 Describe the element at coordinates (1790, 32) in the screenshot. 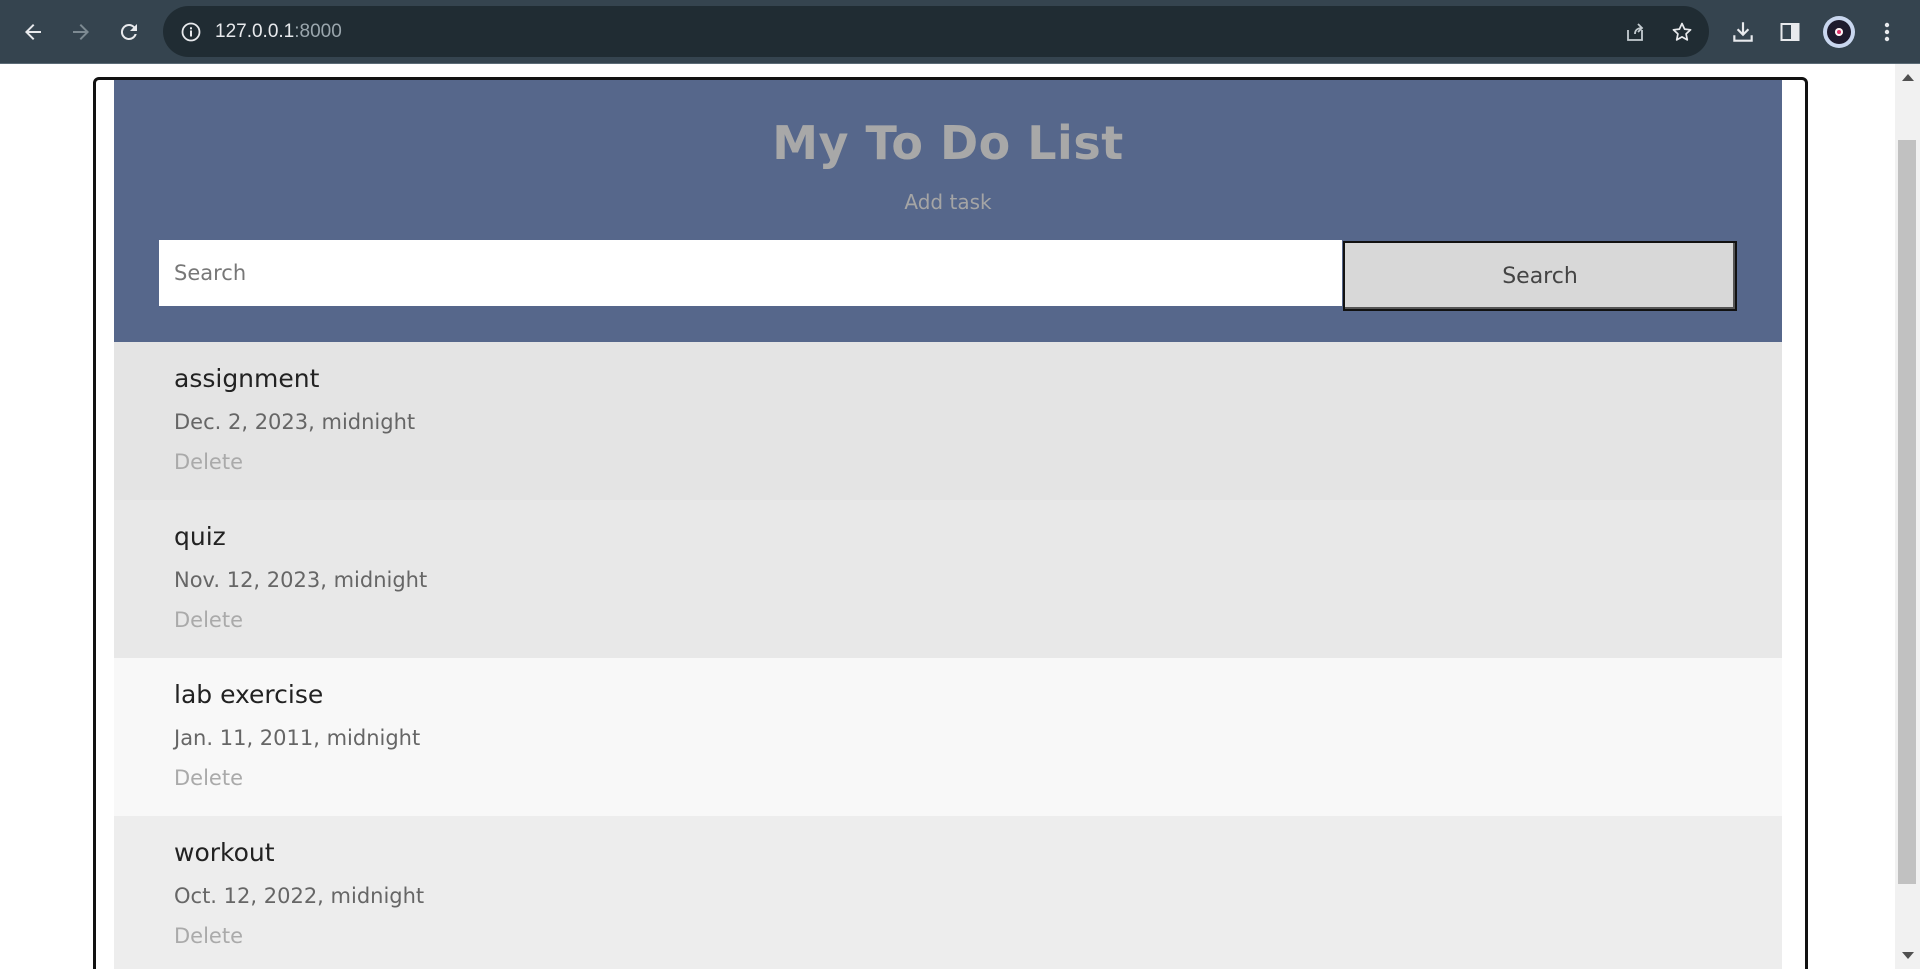

I see `side-panel-icon` at that location.